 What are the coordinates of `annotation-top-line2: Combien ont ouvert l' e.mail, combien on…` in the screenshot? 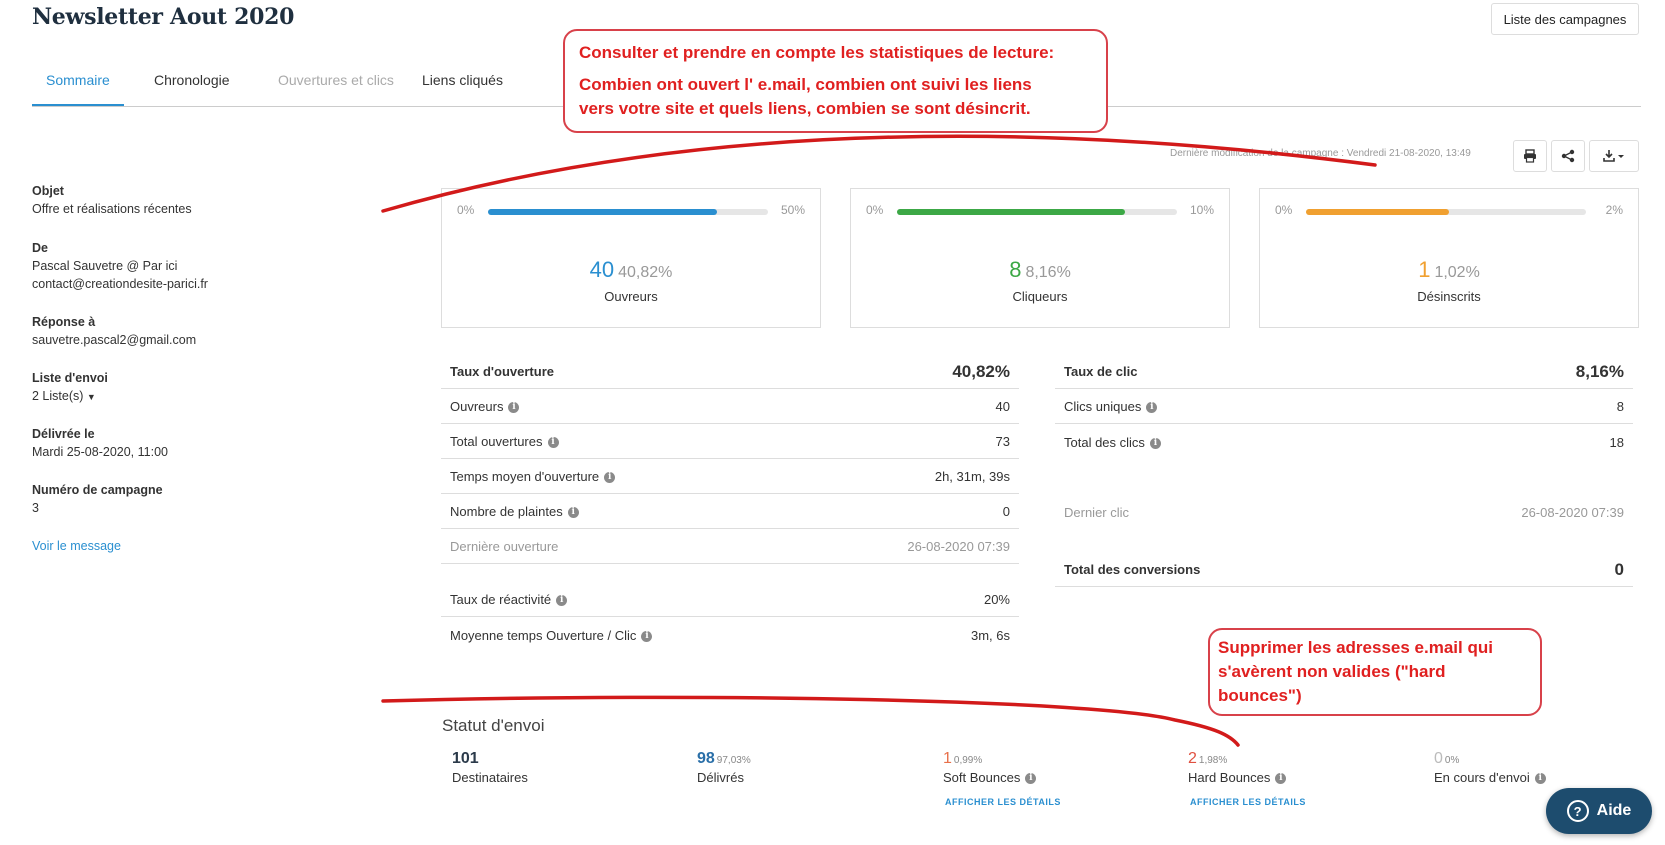 It's located at (805, 84).